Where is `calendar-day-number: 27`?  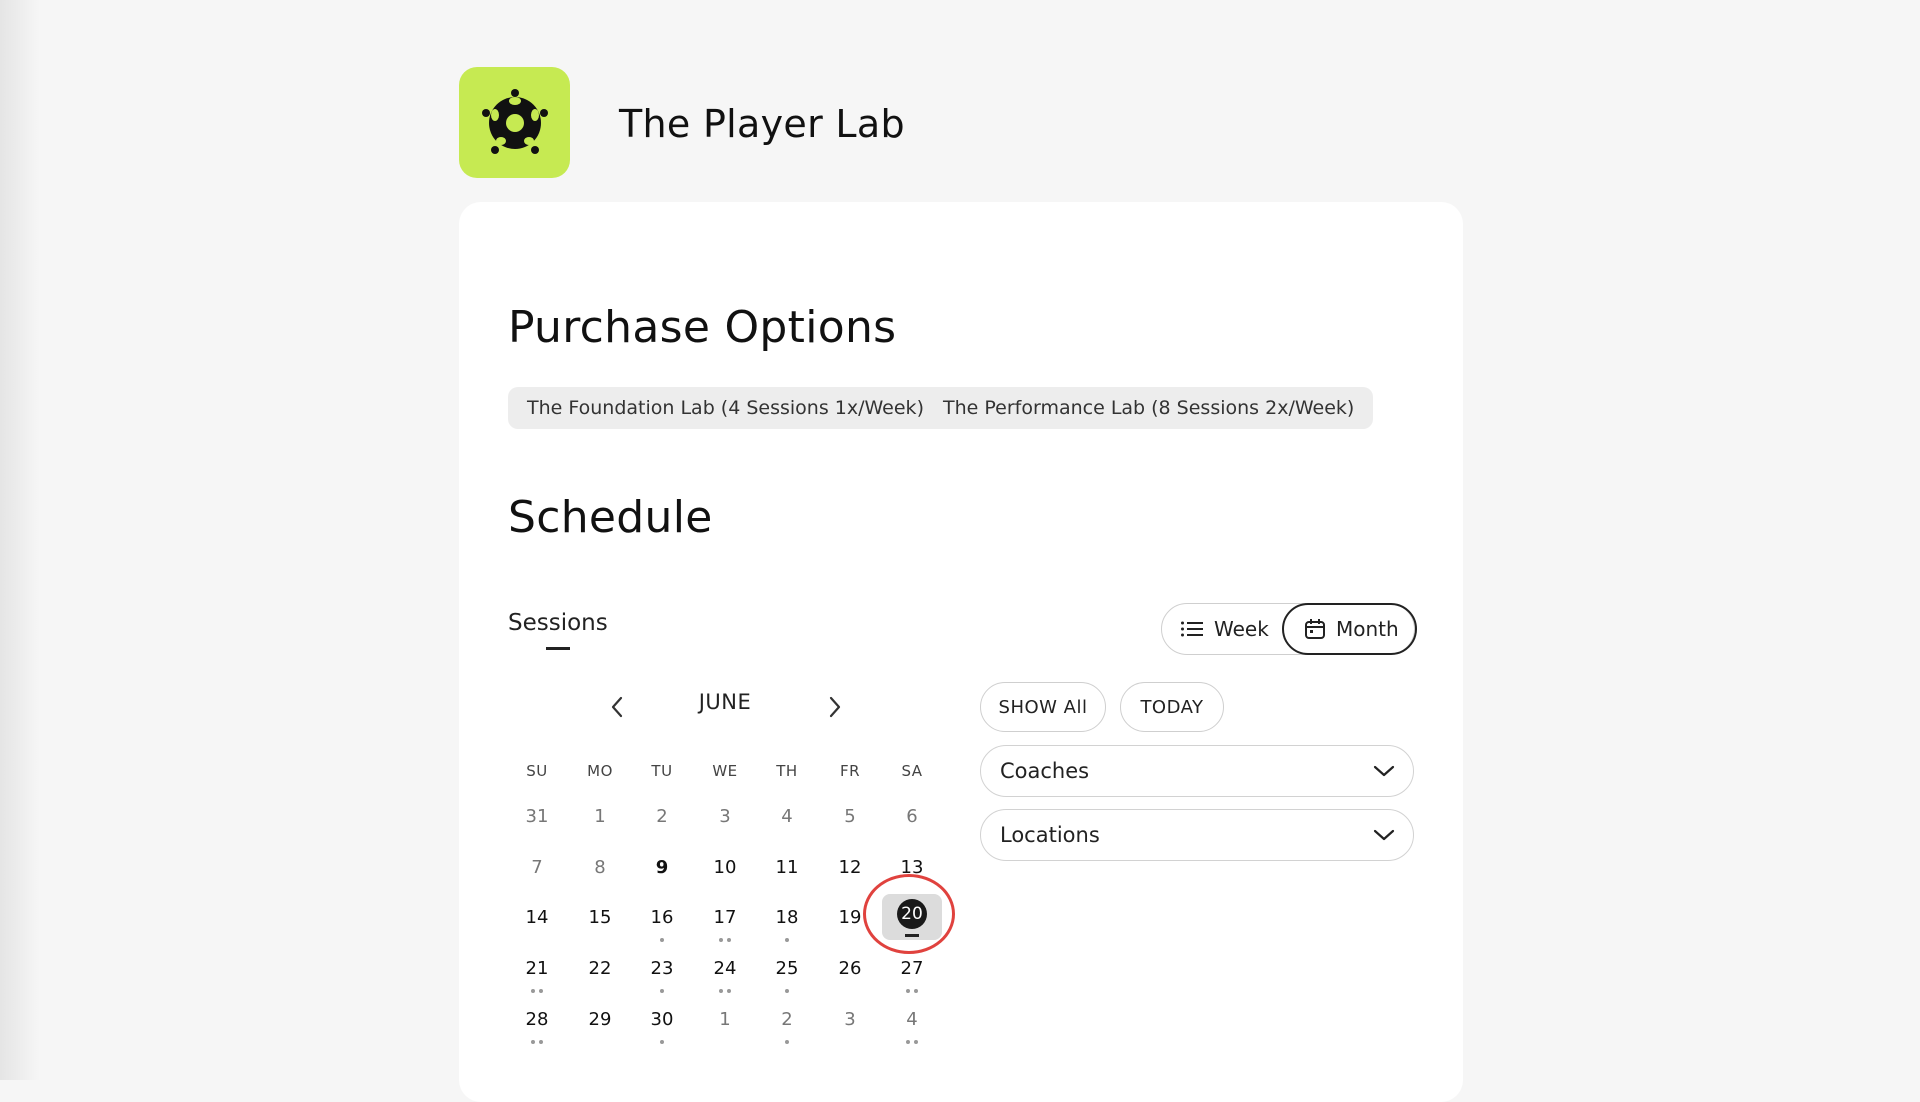
calendar-day-number: 27 is located at coordinates (912, 968).